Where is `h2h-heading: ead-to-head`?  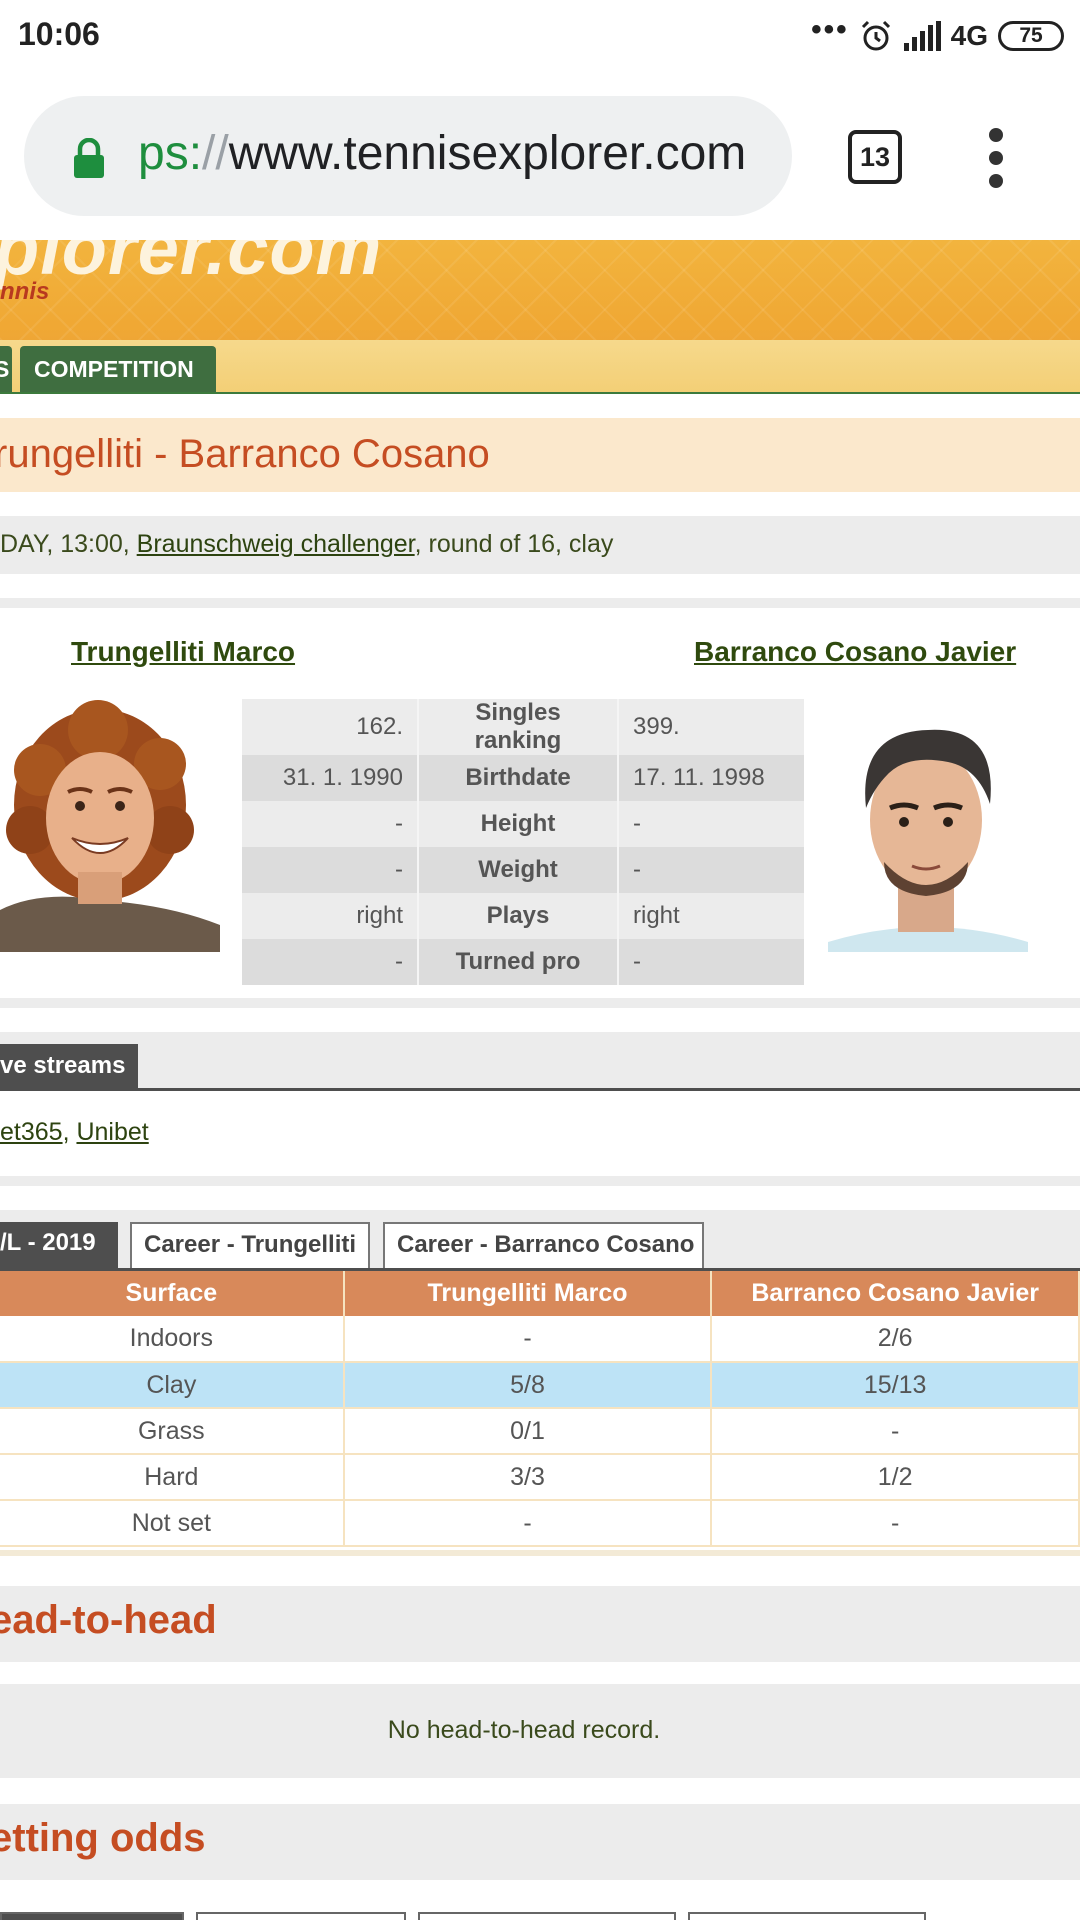 h2h-heading: ead-to-head is located at coordinates (108, 1620).